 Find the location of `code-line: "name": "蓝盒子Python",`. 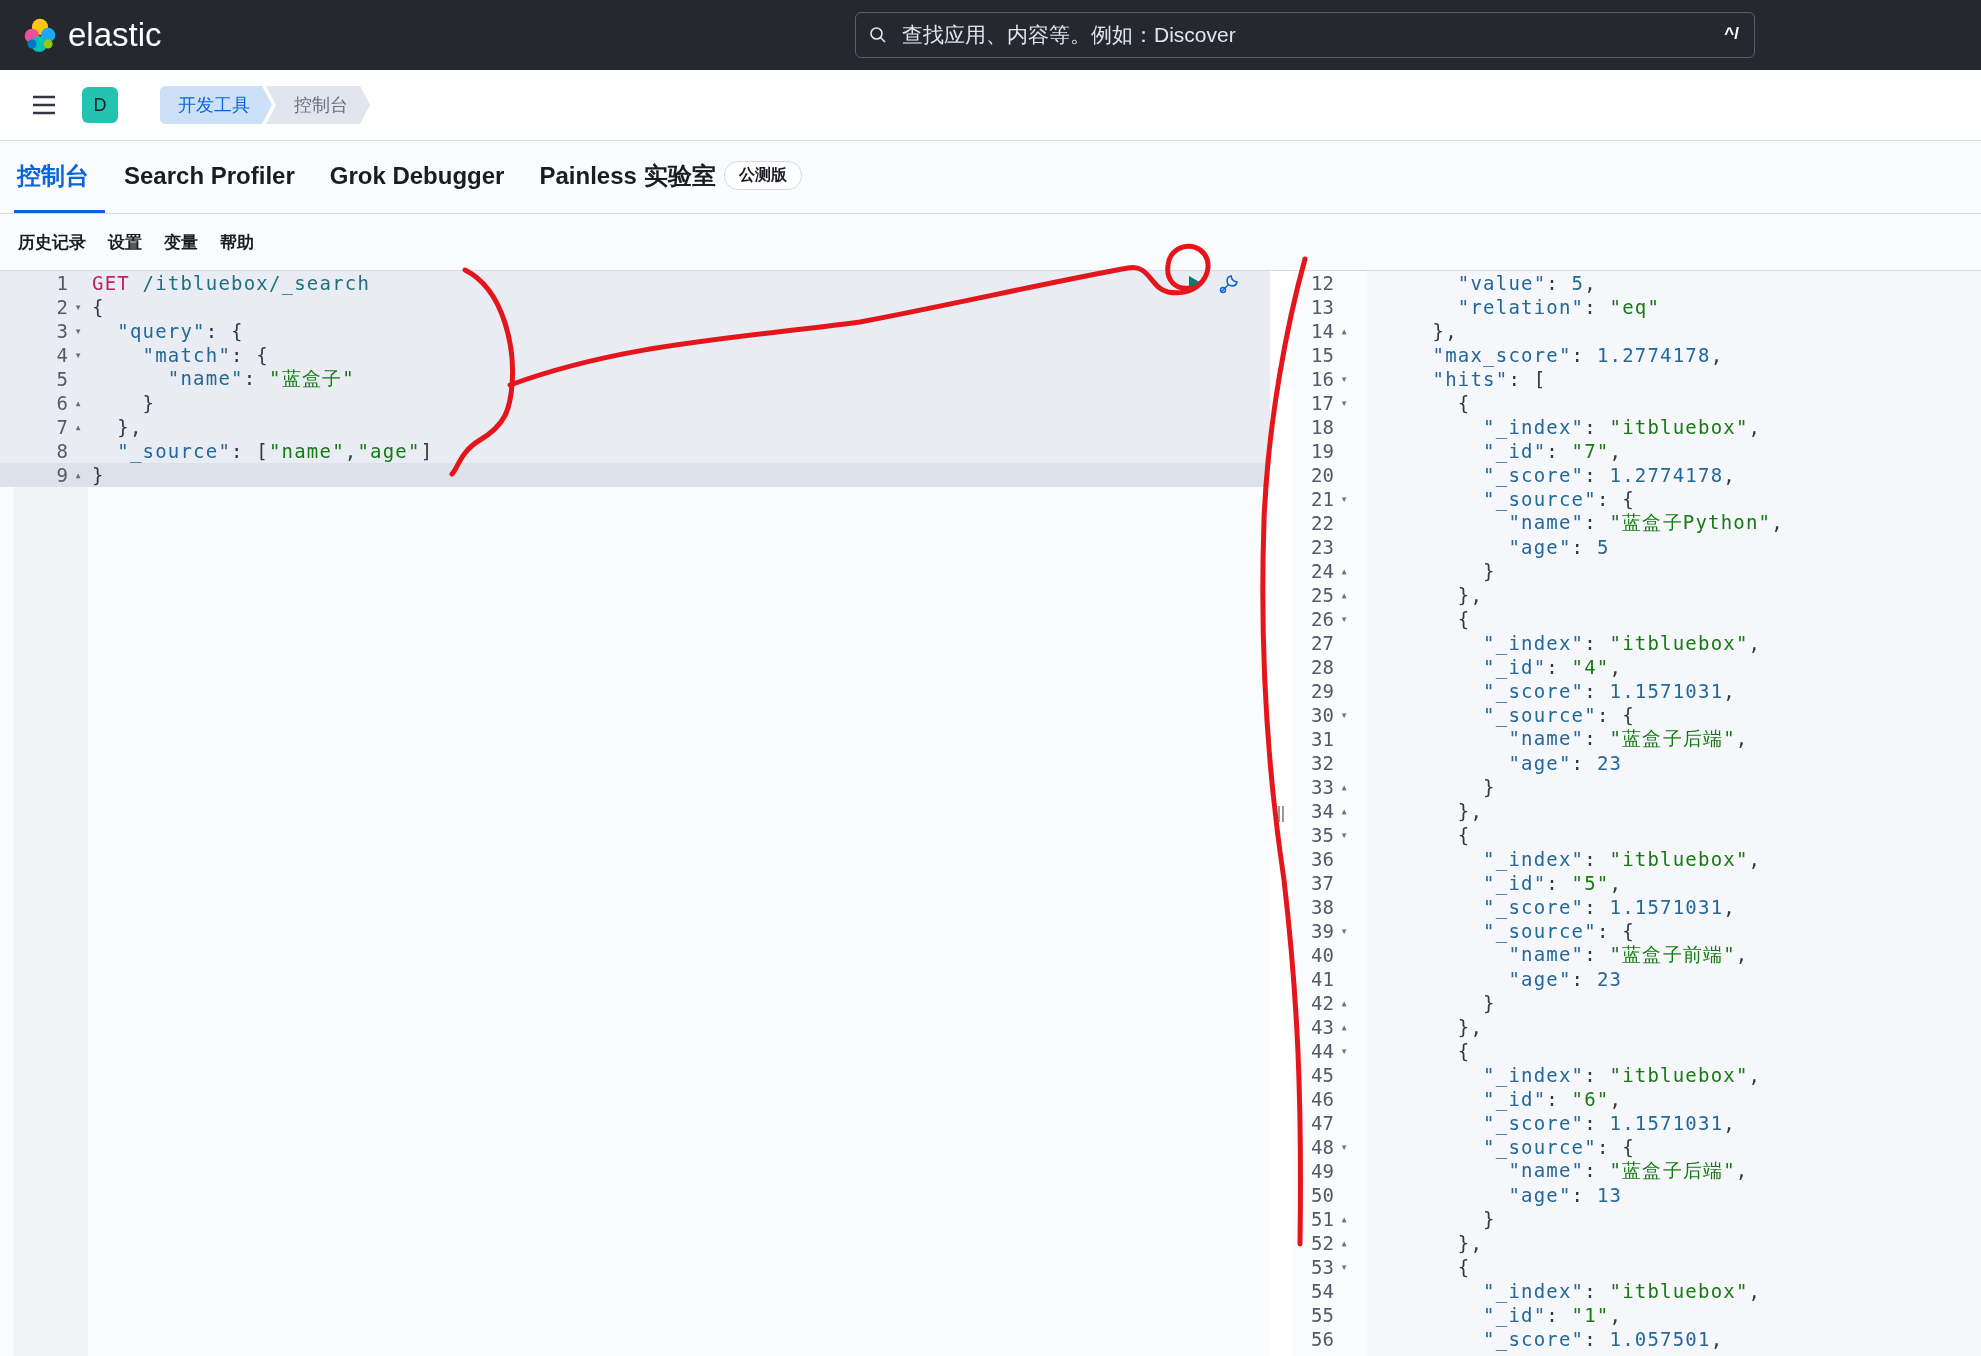

code-line: "name": "蓝盒子Python", is located at coordinates (1645, 523).